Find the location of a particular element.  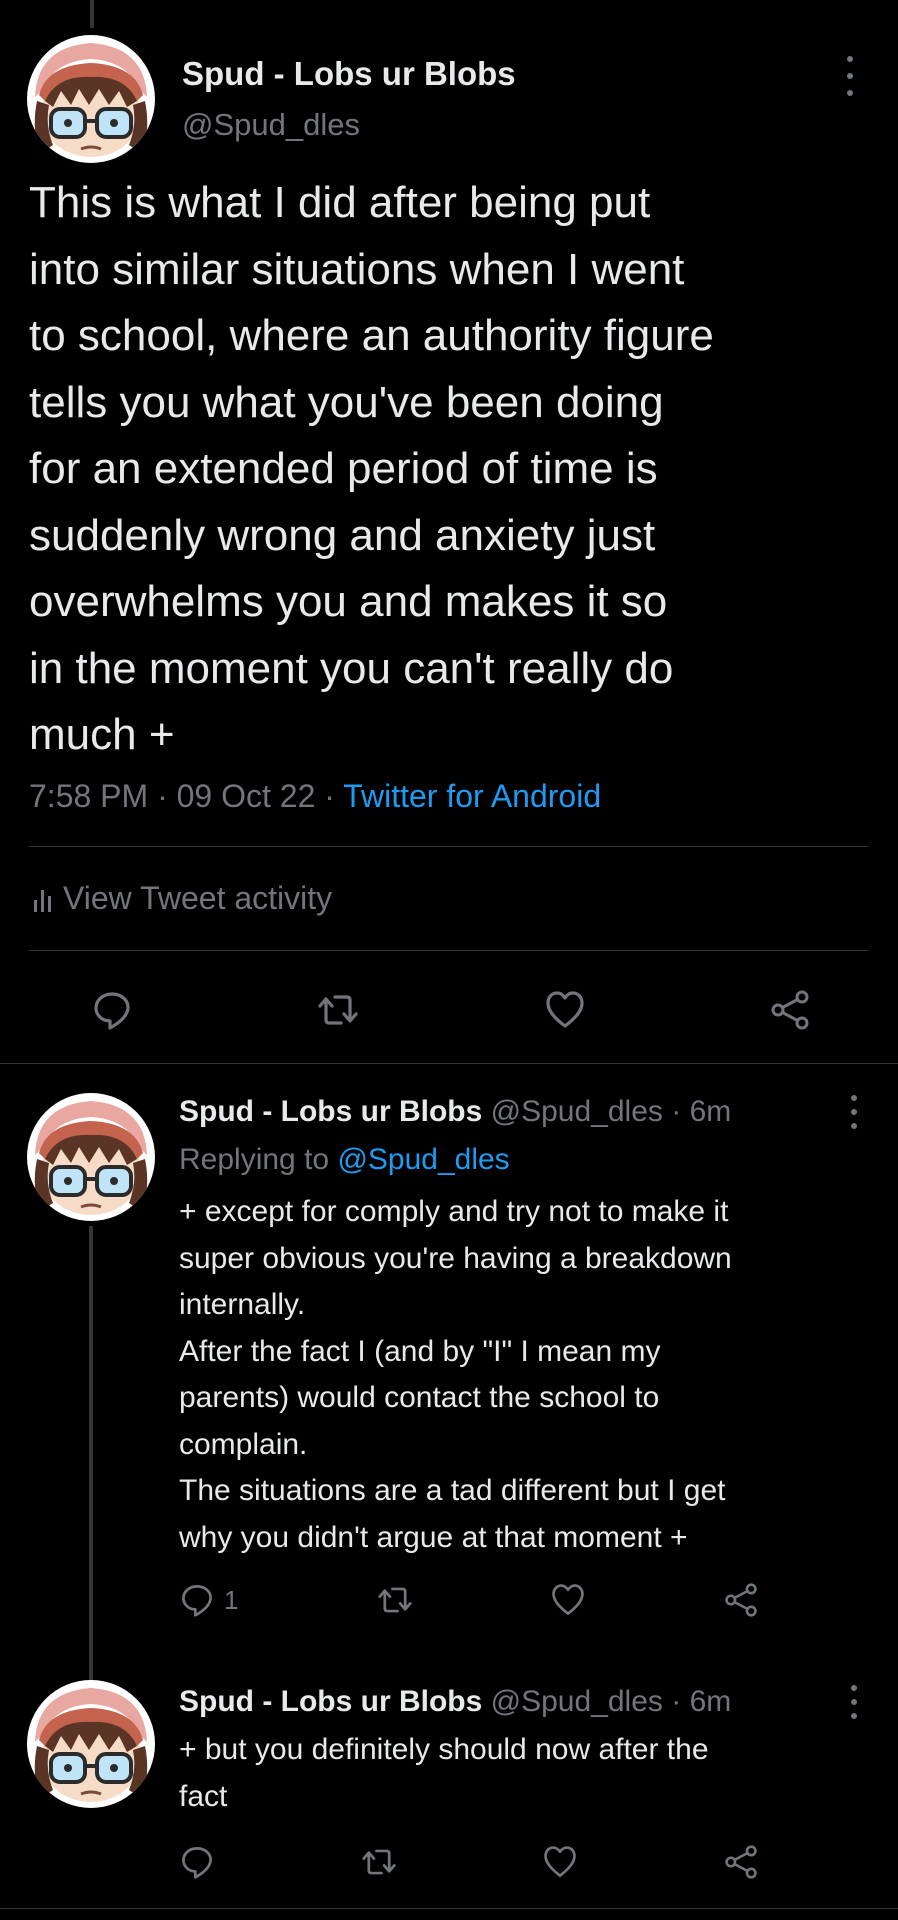

tweet-source-link: Twitter for Android is located at coordinates (472, 796).